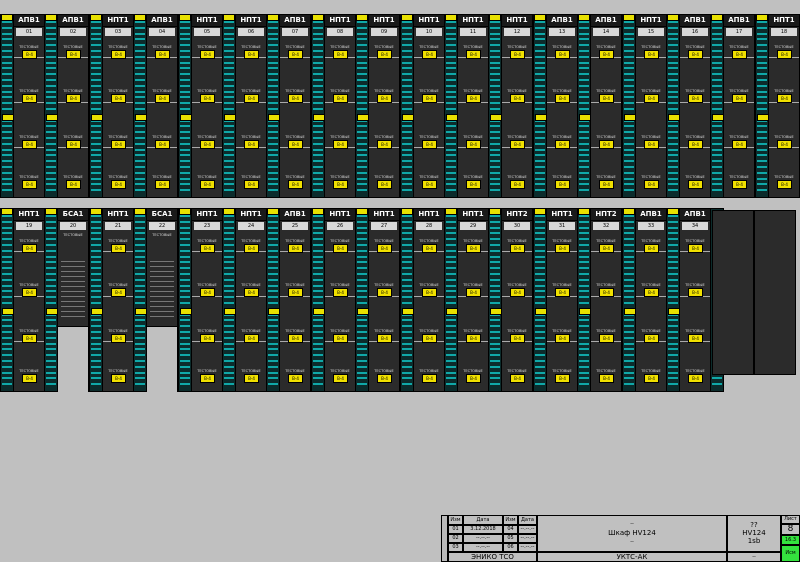  Describe the element at coordinates (632, 557) in the screenshot. I see `system-name: УКТС-АК` at that location.